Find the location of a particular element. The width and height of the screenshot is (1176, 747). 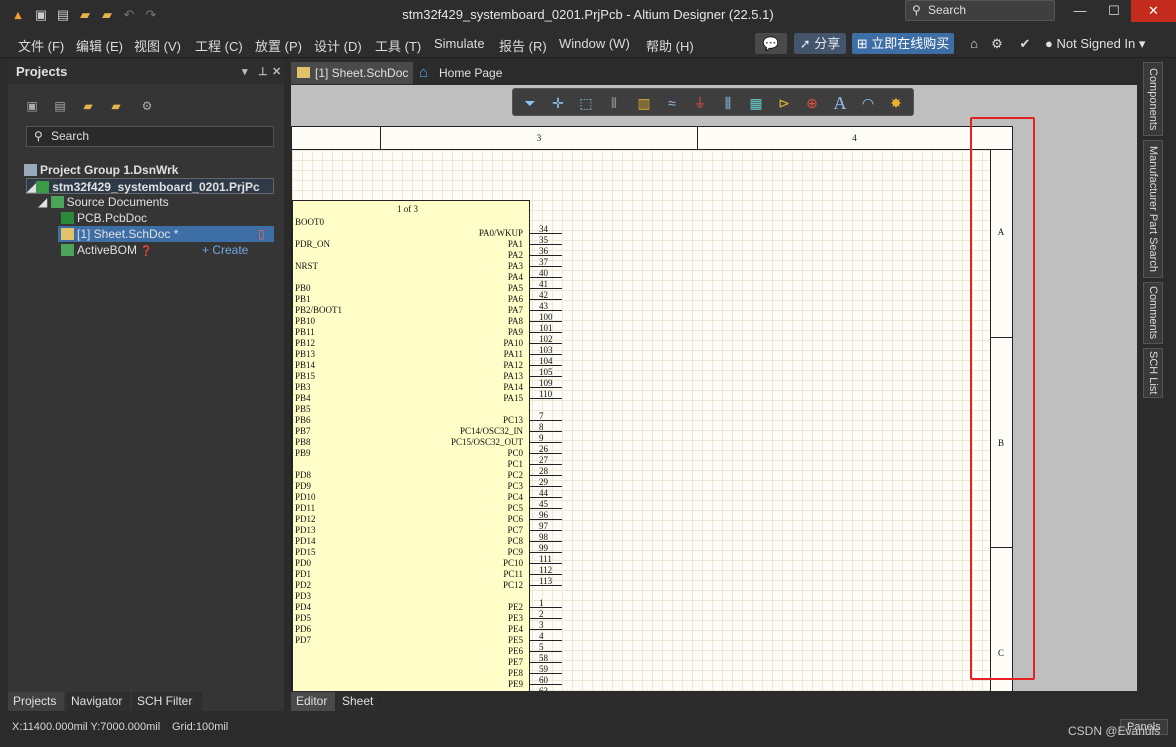

menu-simulate: Simulate is located at coordinates (459, 43).